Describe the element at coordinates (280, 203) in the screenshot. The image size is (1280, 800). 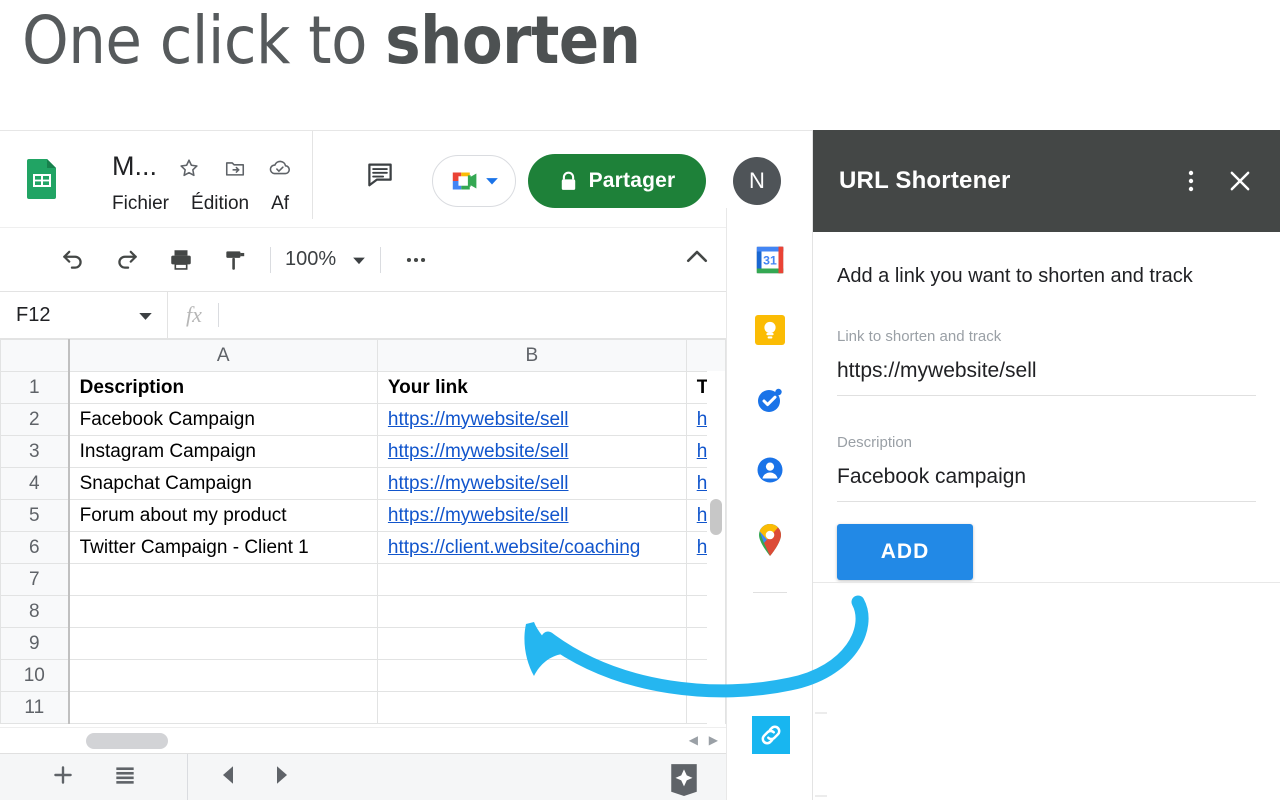
I see `menu-item-affichage: Af` at that location.